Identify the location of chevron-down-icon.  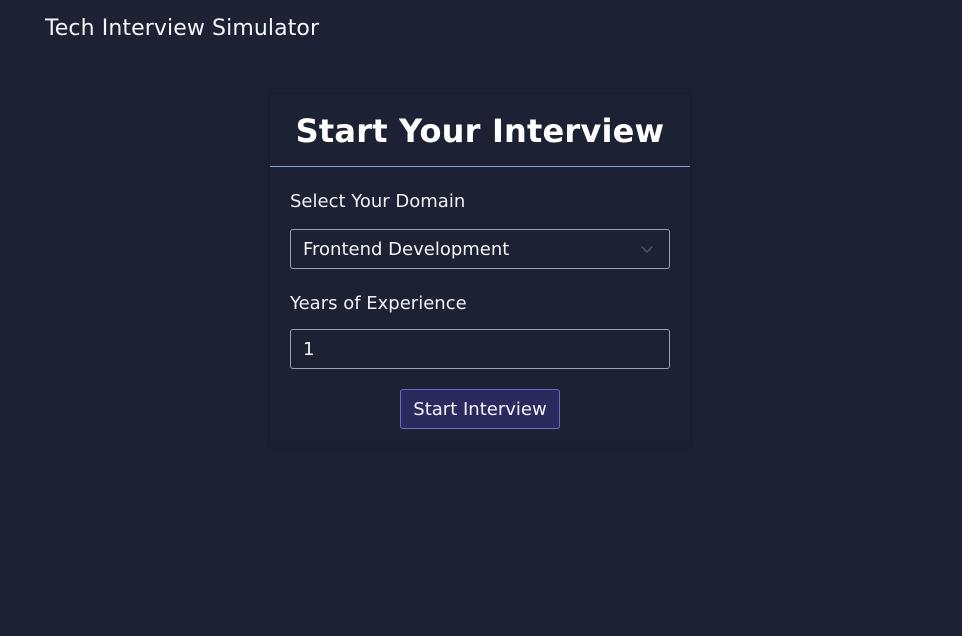
(647, 249).